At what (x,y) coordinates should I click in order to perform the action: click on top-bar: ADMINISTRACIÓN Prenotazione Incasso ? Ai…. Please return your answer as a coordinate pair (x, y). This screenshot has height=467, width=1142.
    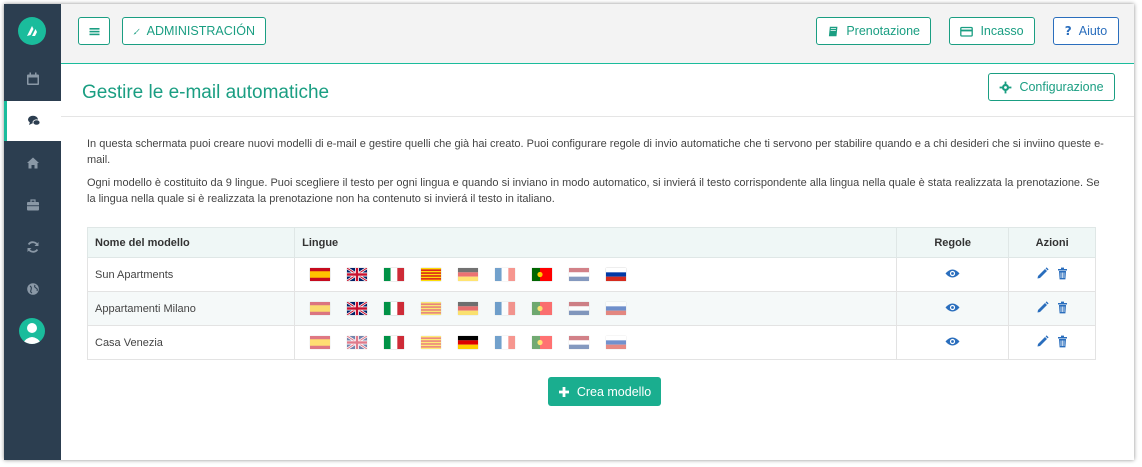
    Looking at the image, I should click on (597, 34).